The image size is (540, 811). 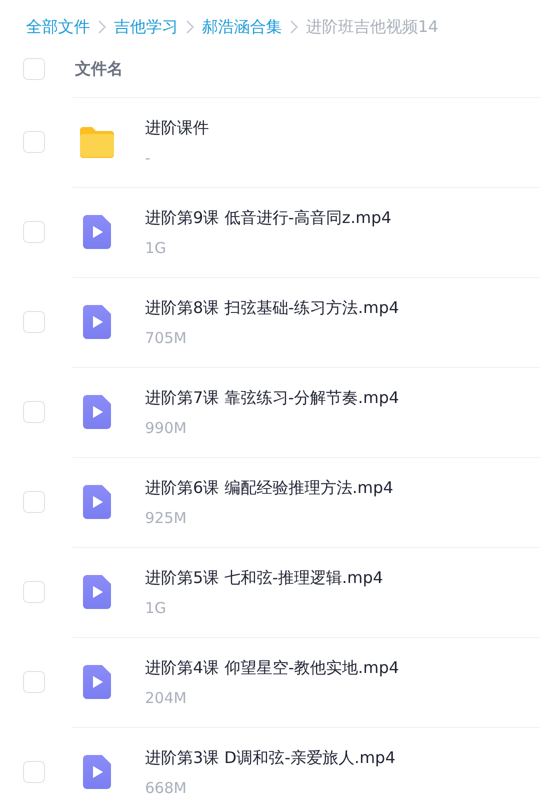 I want to click on file-name: 进阶第8课 扫弦基础-练习方法.mp4, so click(x=272, y=308).